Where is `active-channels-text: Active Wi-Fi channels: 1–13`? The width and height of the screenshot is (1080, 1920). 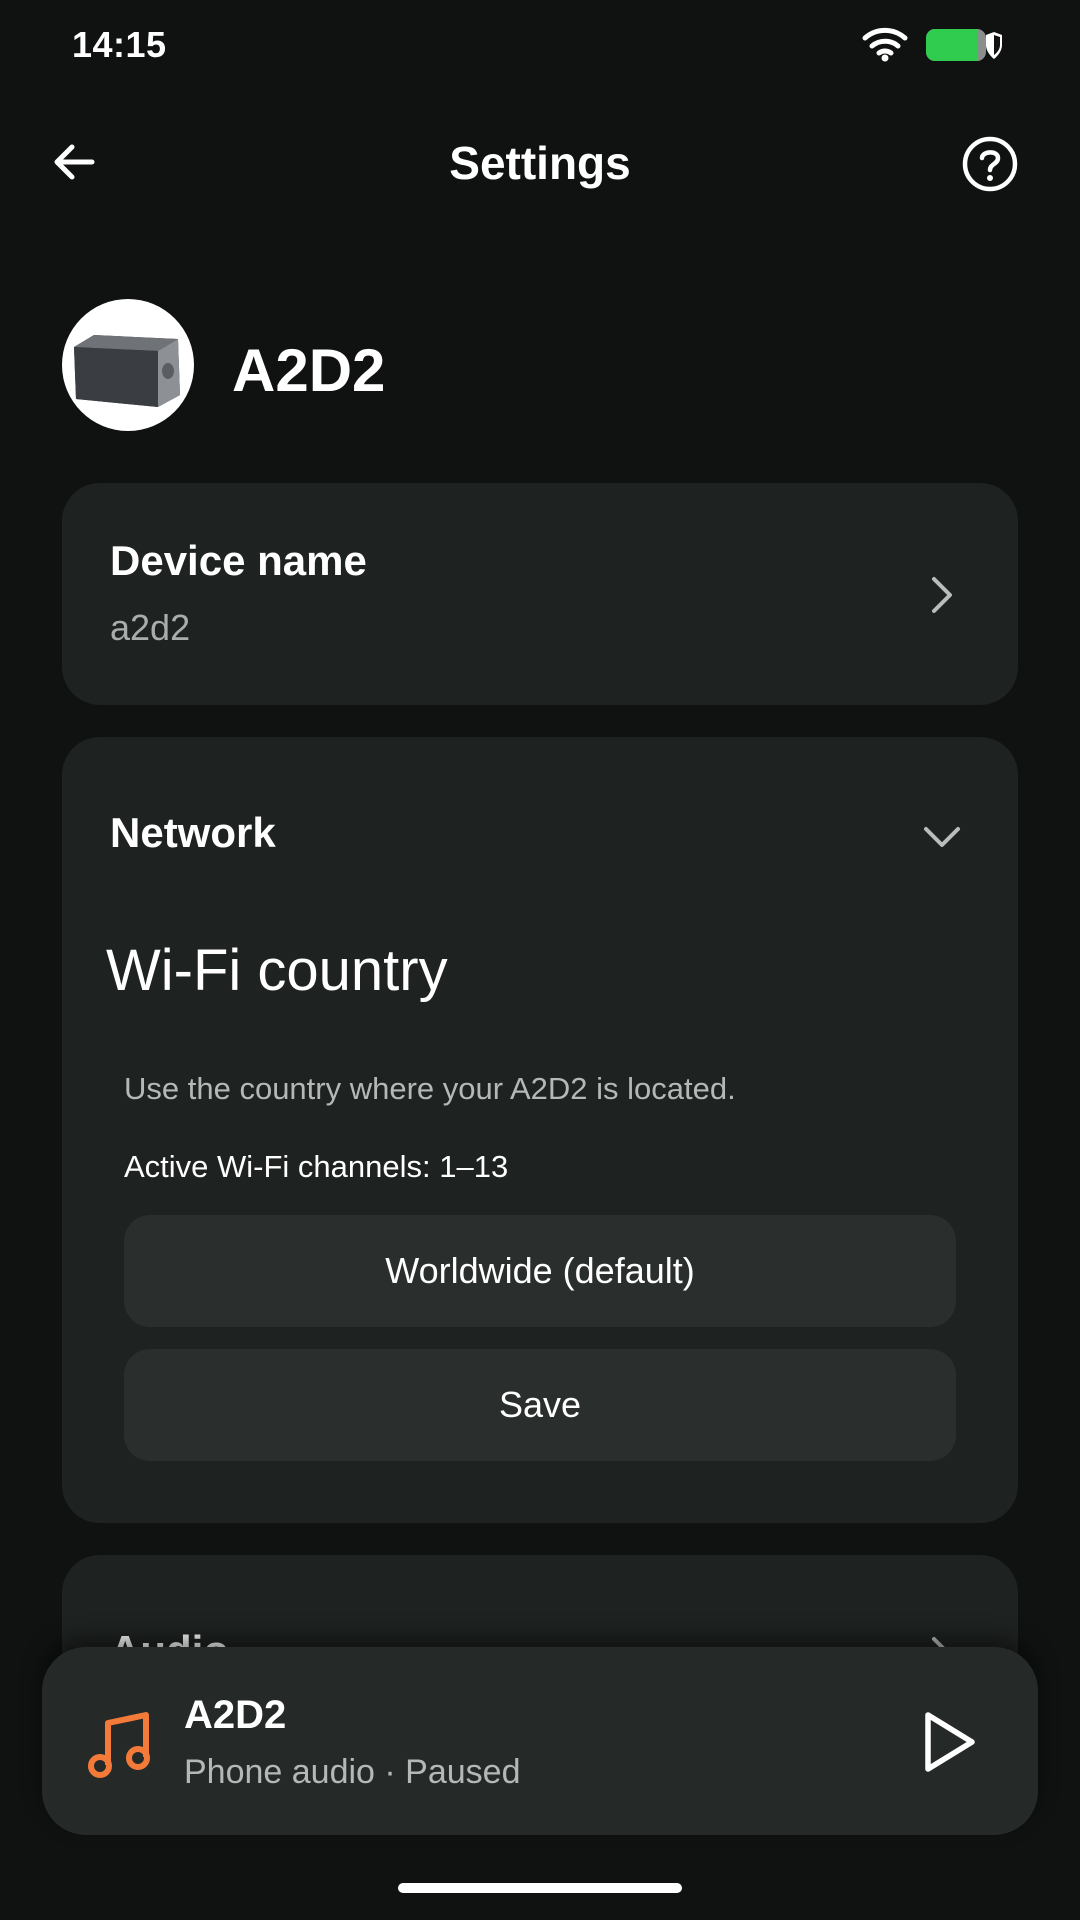
active-channels-text: Active Wi-Fi channels: 1–13 is located at coordinates (316, 1166).